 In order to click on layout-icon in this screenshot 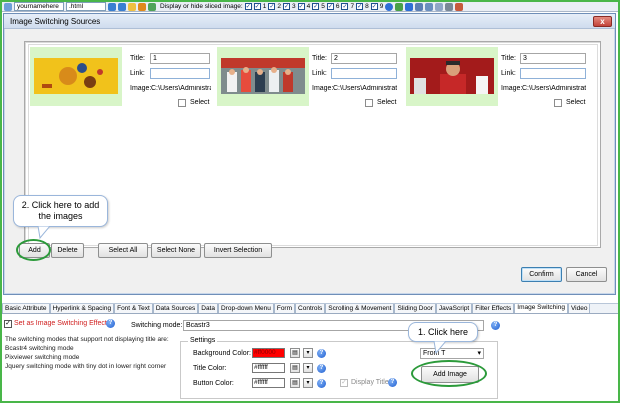, I will do `click(439, 6)`.